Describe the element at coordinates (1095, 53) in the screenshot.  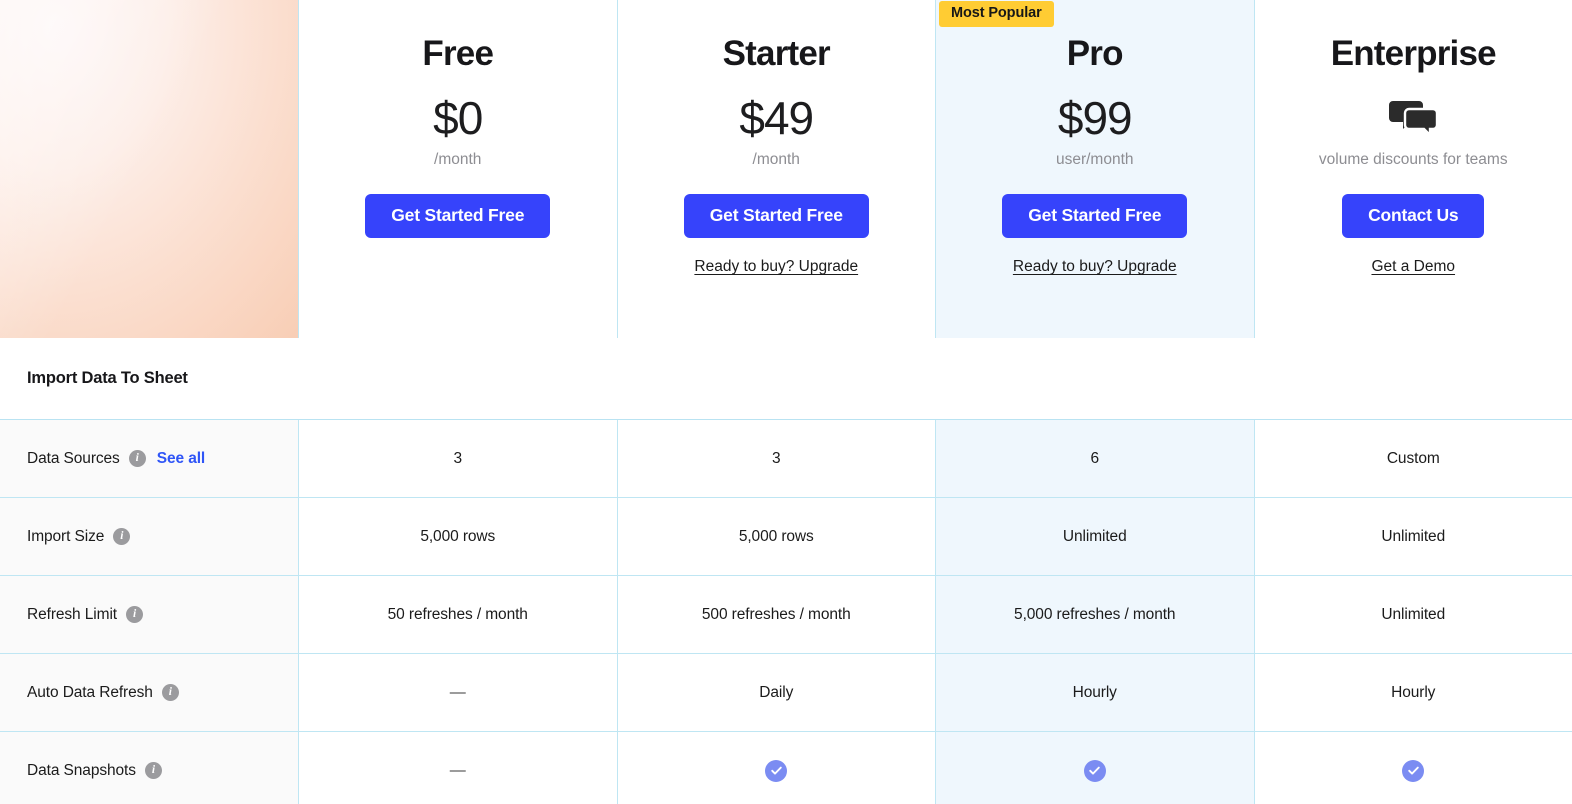
I see `plan-name: Pro` at that location.